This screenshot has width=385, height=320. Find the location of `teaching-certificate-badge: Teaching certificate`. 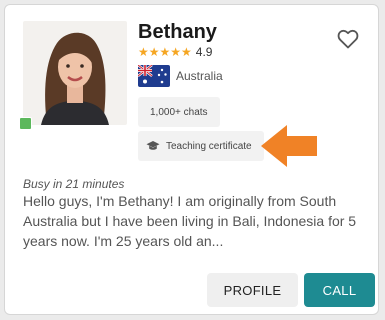

teaching-certificate-badge: Teaching certificate is located at coordinates (201, 146).